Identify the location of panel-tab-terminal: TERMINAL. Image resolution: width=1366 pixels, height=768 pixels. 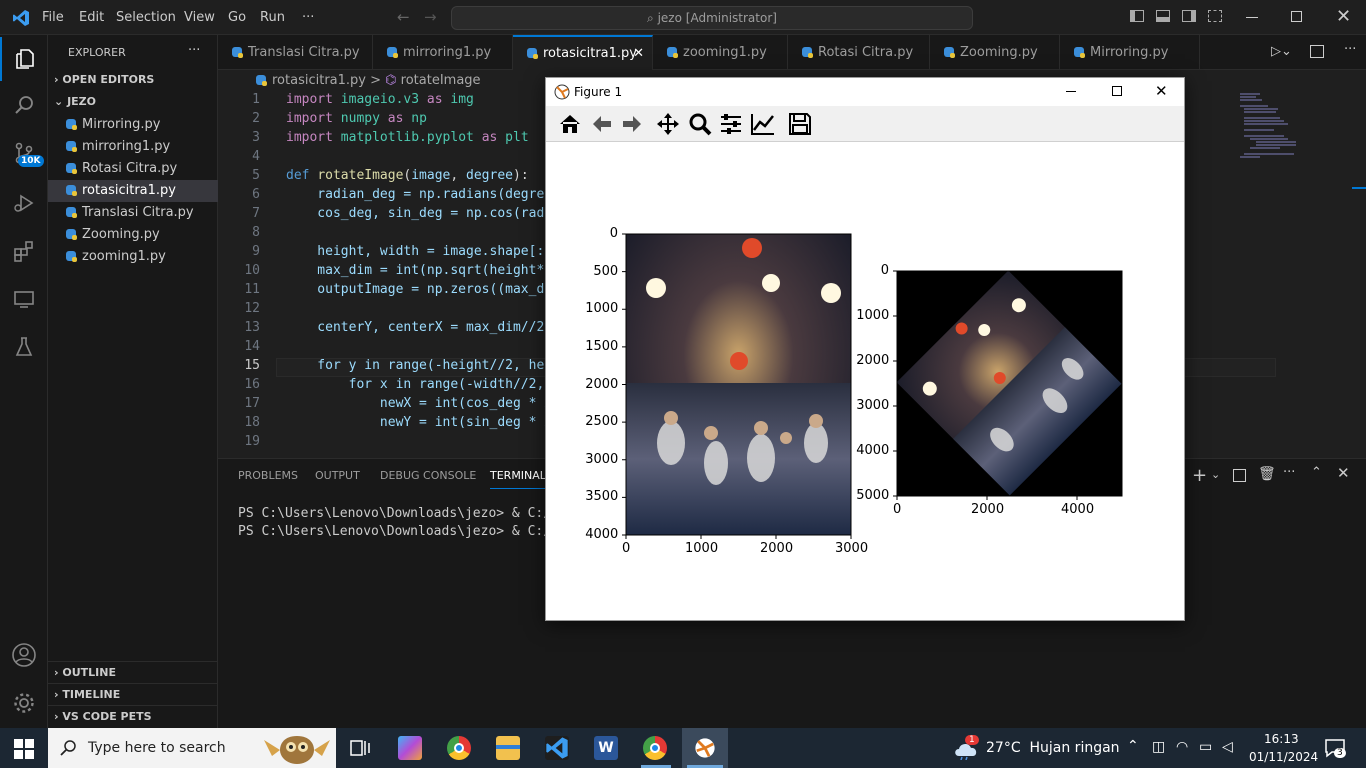
(518, 479).